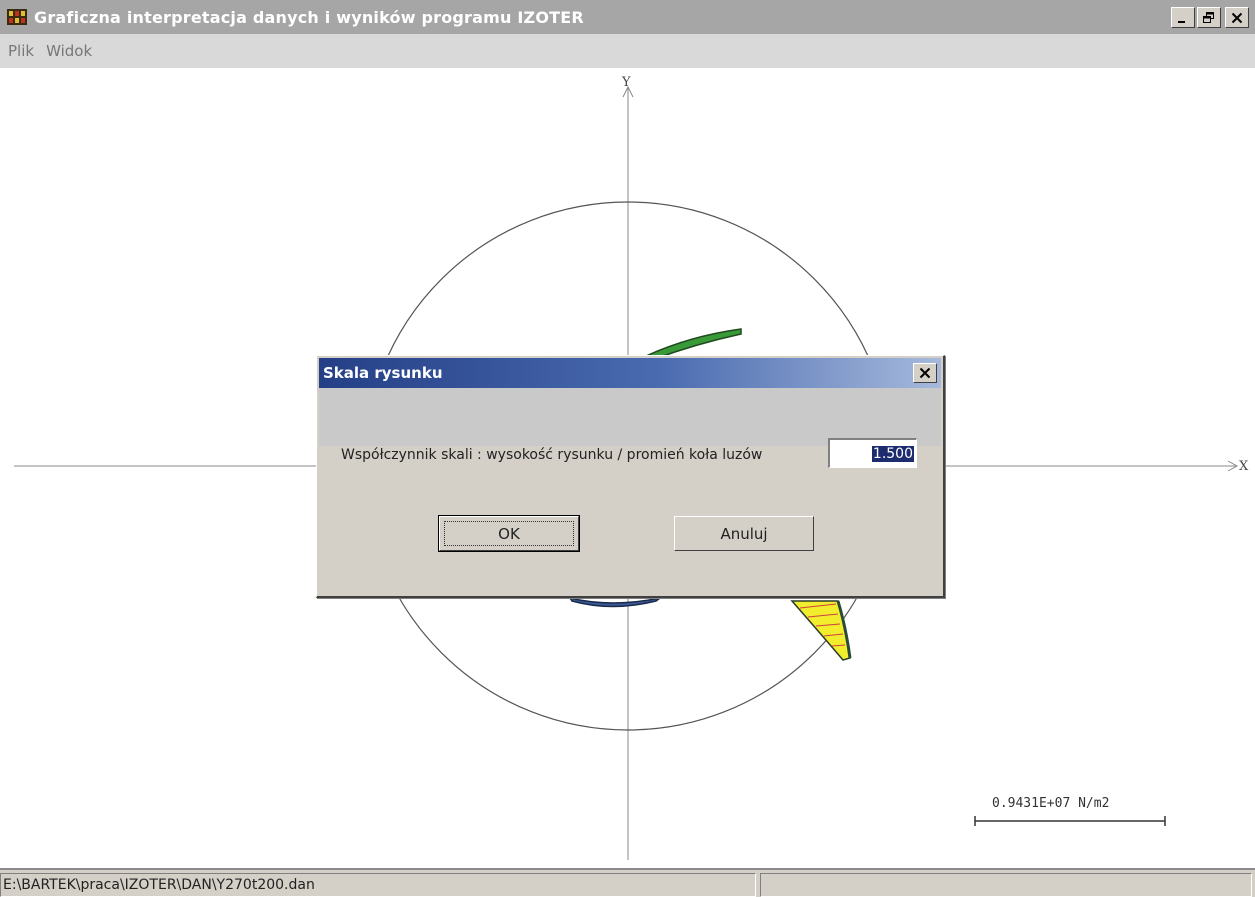 The width and height of the screenshot is (1255, 897). What do you see at coordinates (626, 82) in the screenshot?
I see `y-axis-label: Y` at bounding box center [626, 82].